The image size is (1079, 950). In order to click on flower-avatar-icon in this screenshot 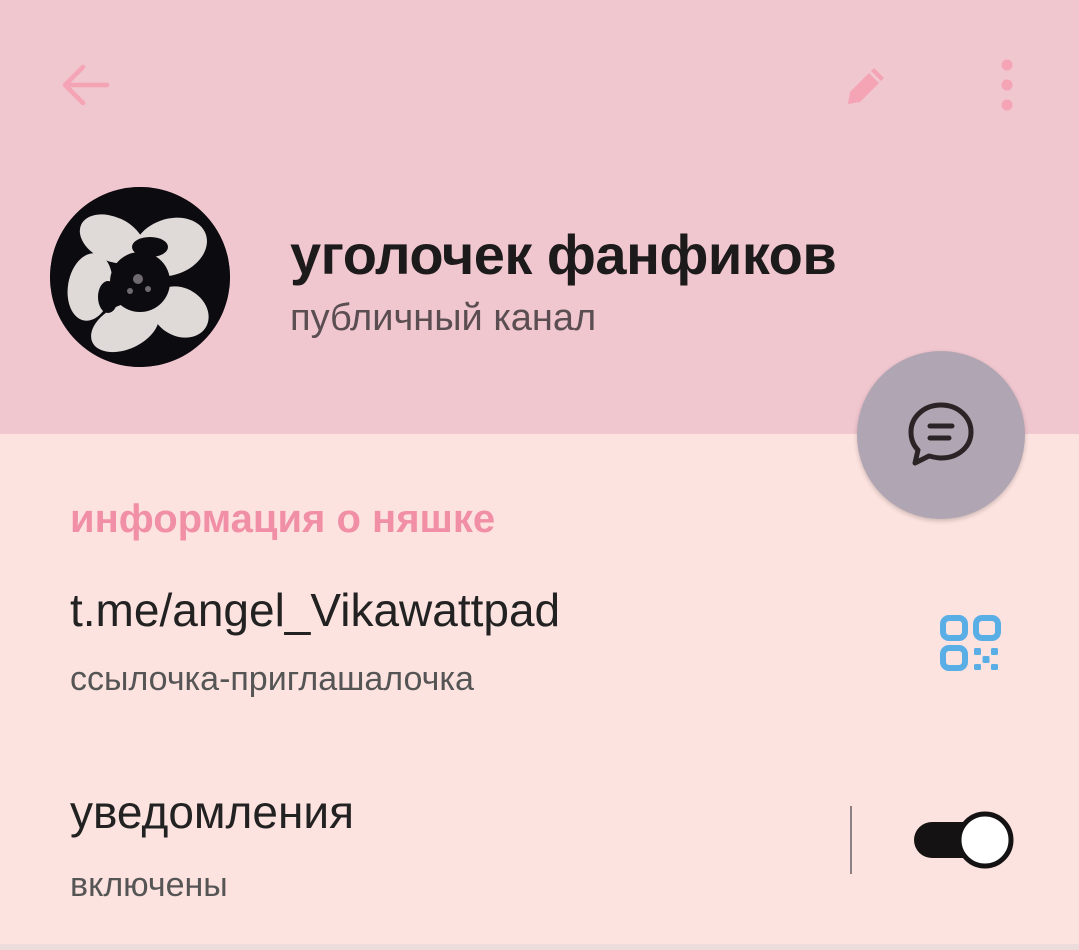, I will do `click(140, 277)`.